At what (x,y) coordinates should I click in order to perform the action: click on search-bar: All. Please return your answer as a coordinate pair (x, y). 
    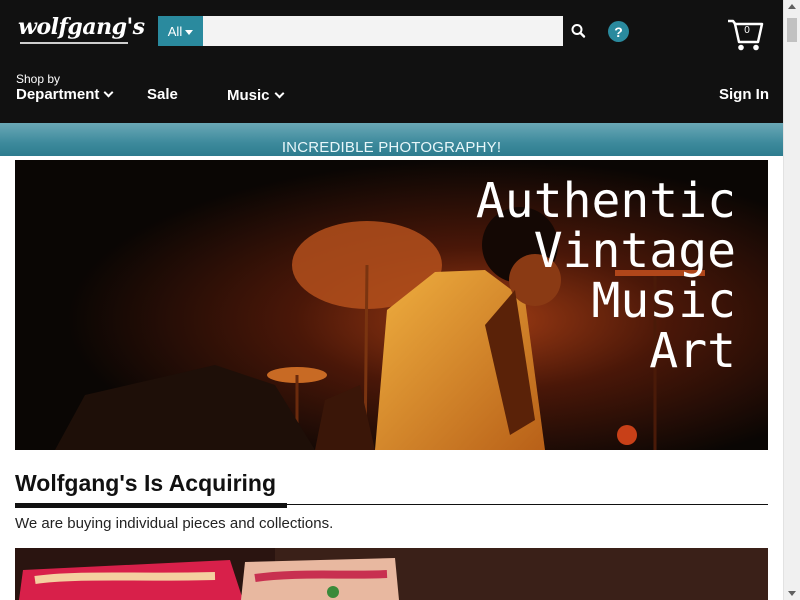
    Looking at the image, I should click on (360, 31).